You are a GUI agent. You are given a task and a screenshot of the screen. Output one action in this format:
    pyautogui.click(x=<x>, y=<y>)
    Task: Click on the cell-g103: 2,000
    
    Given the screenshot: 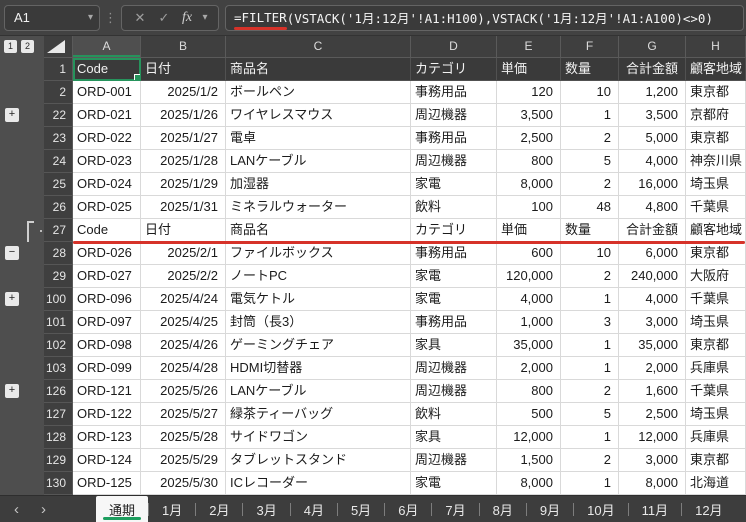 What is the action you would take?
    pyautogui.click(x=652, y=368)
    